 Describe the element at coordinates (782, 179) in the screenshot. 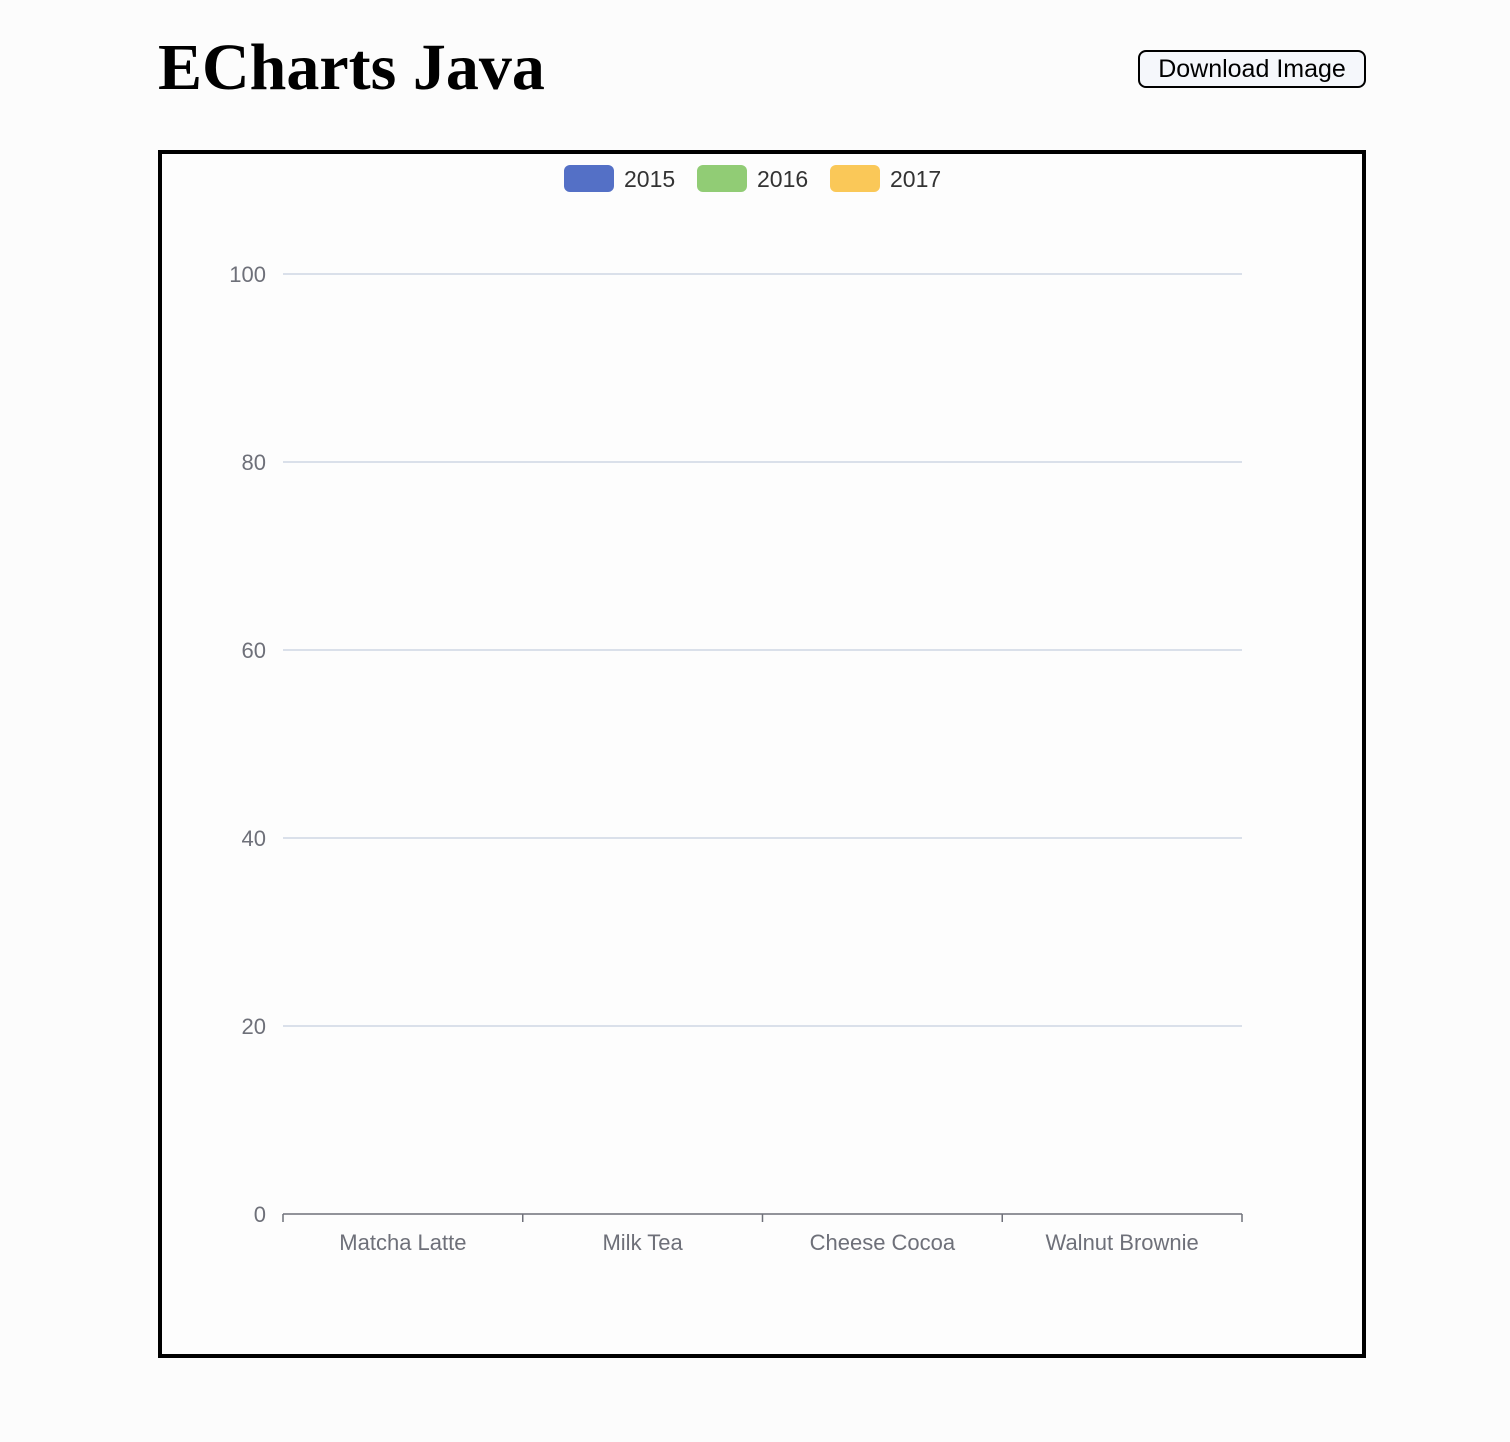

I see `legend-label: 2016` at that location.